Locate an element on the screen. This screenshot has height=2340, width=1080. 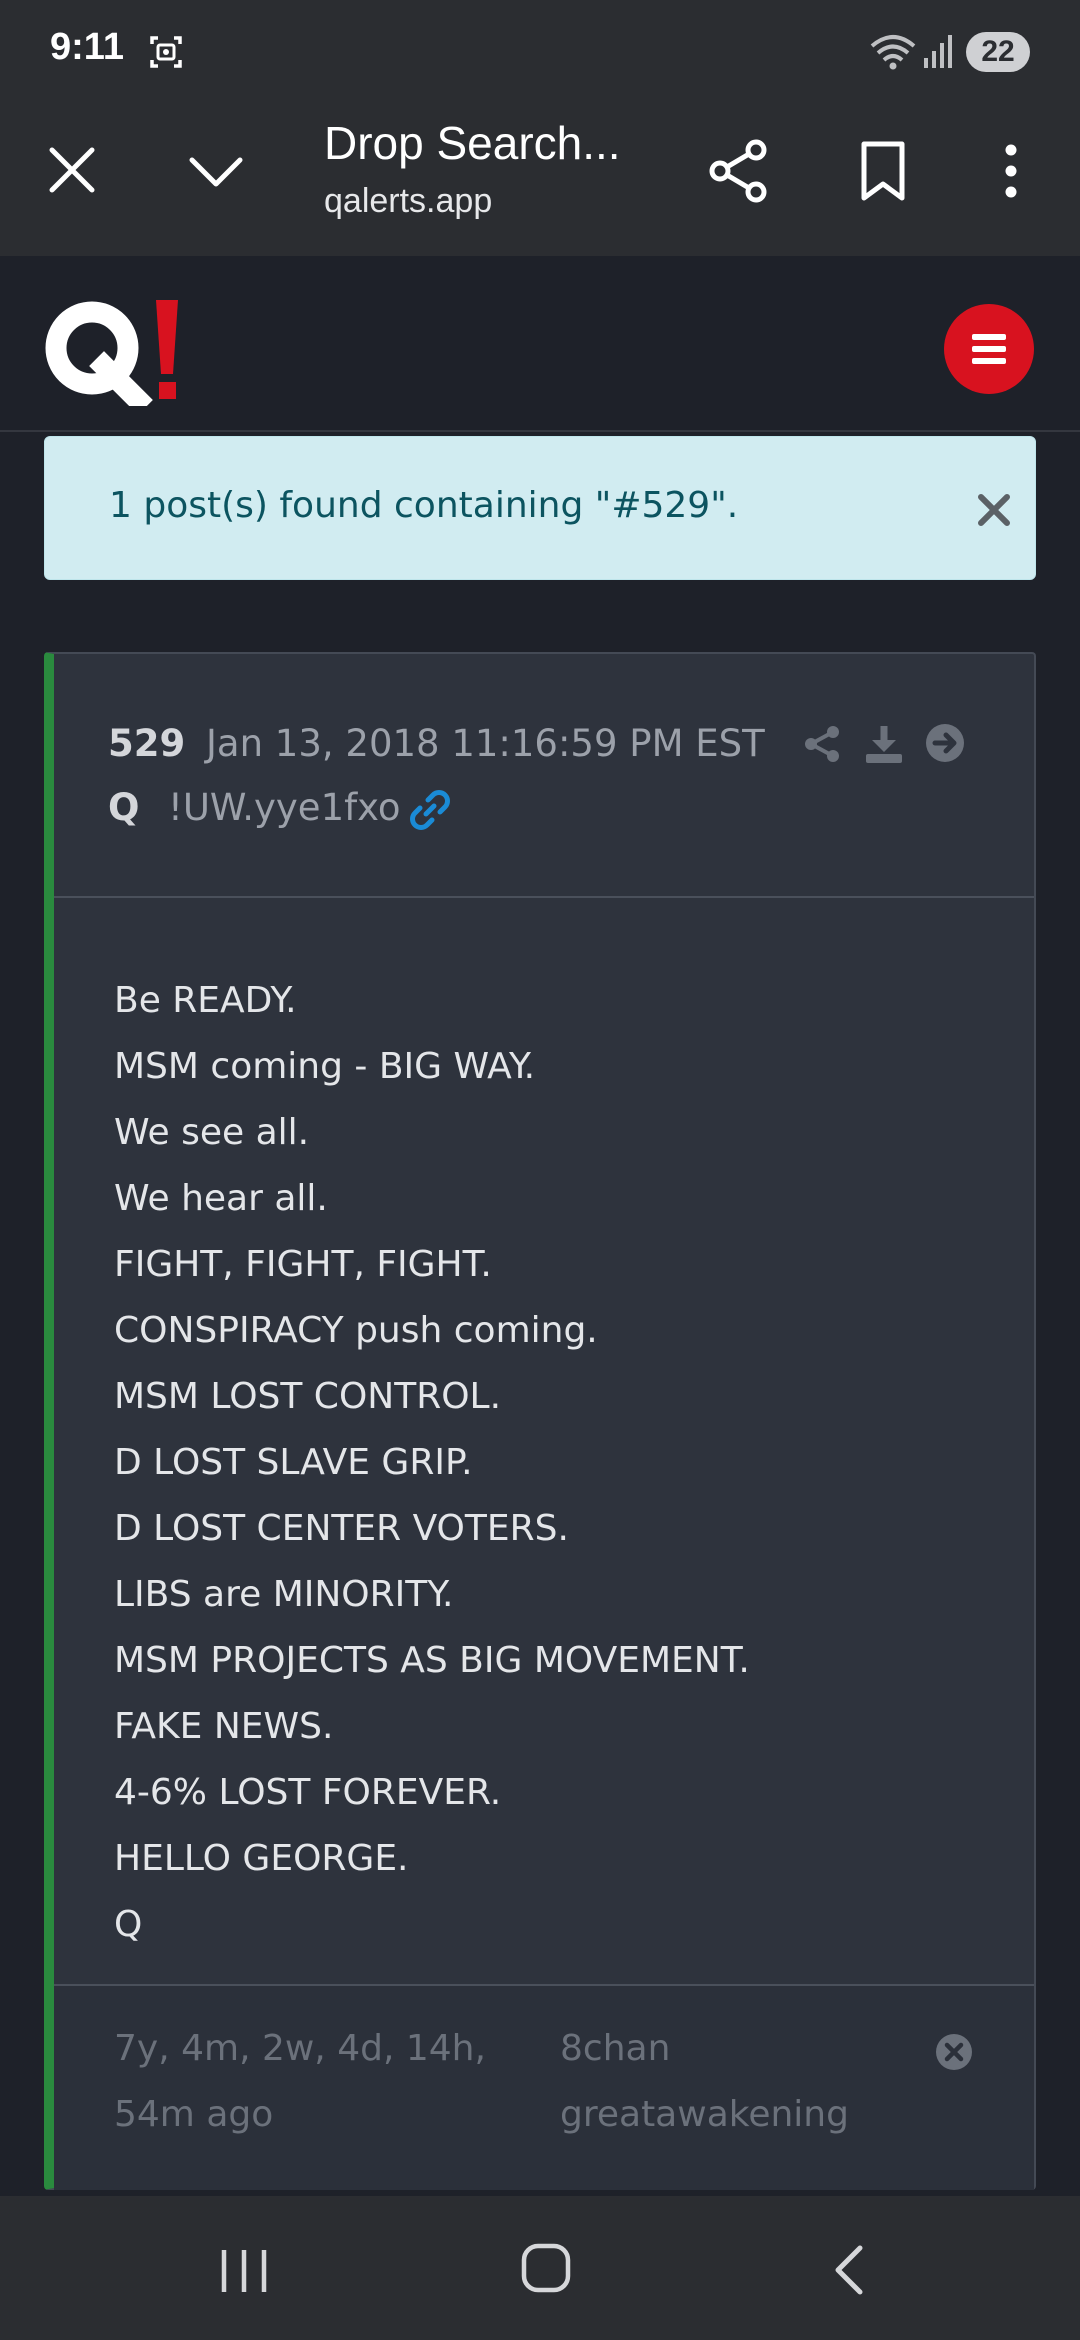
post-line: 4-6% LOST FOREVER. is located at coordinates (308, 1792).